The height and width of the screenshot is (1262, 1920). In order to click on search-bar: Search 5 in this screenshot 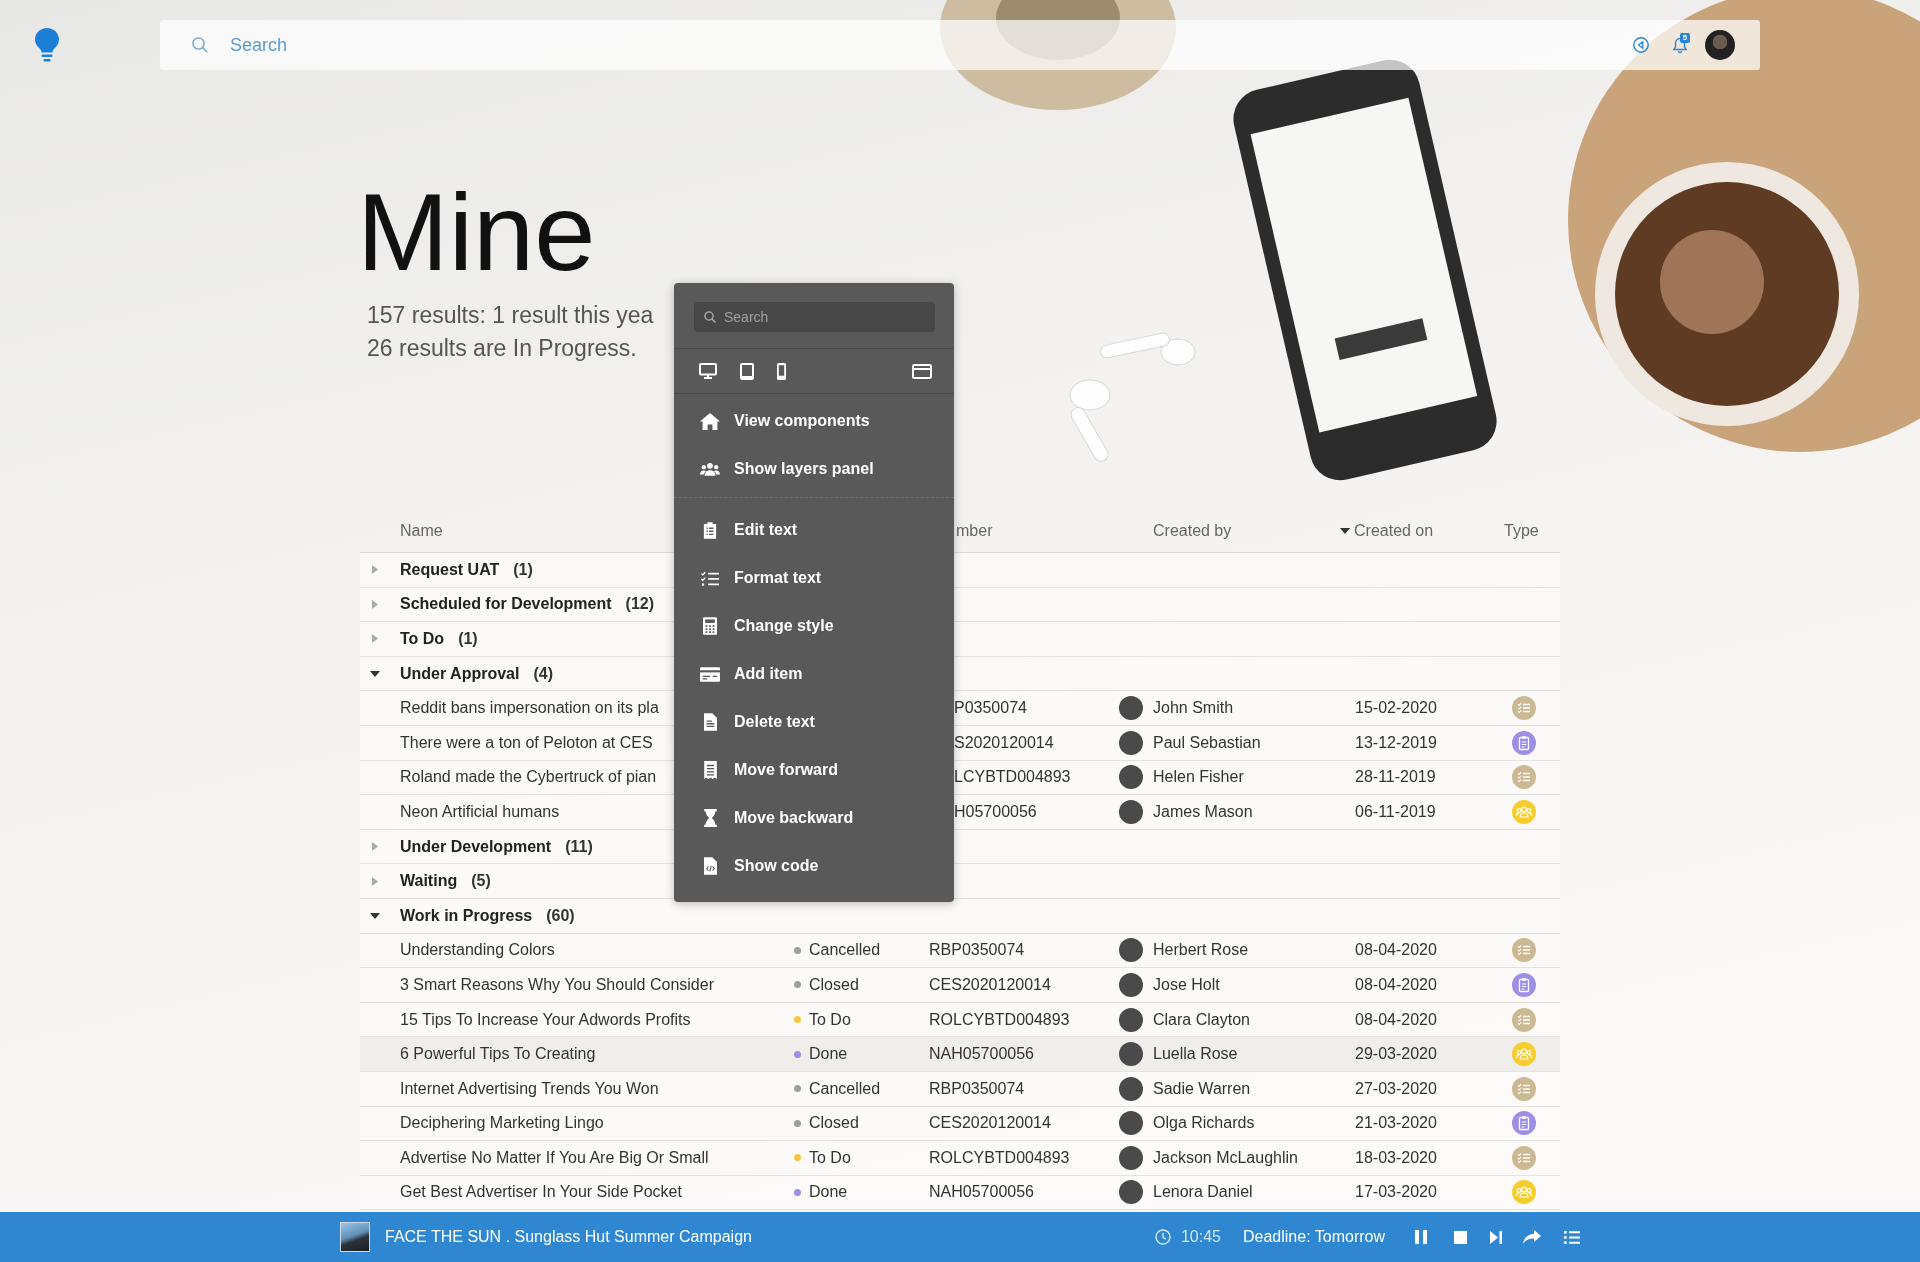, I will do `click(960, 45)`.